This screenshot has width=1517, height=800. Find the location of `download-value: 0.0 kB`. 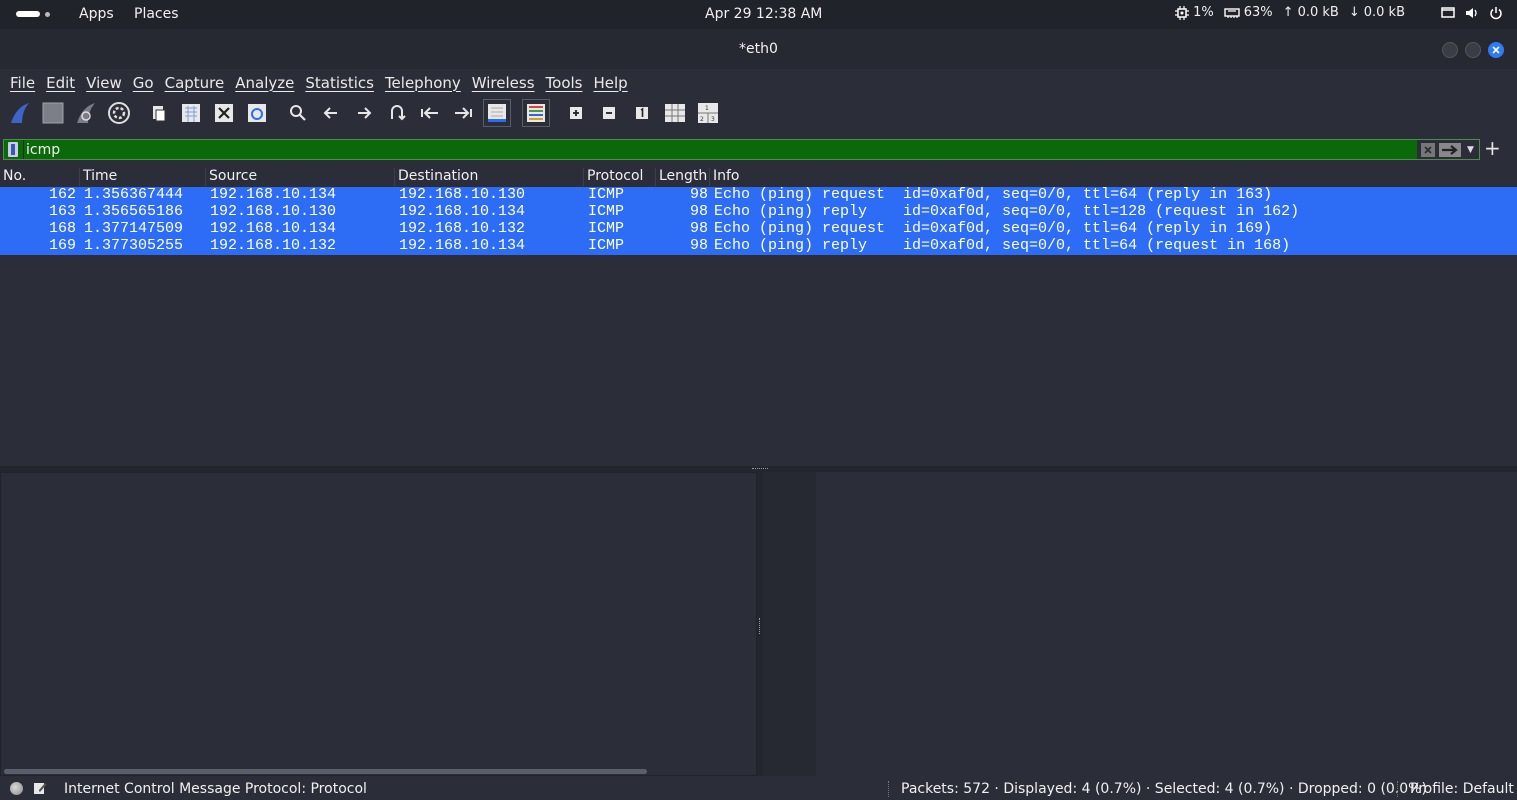

download-value: 0.0 kB is located at coordinates (1384, 12).